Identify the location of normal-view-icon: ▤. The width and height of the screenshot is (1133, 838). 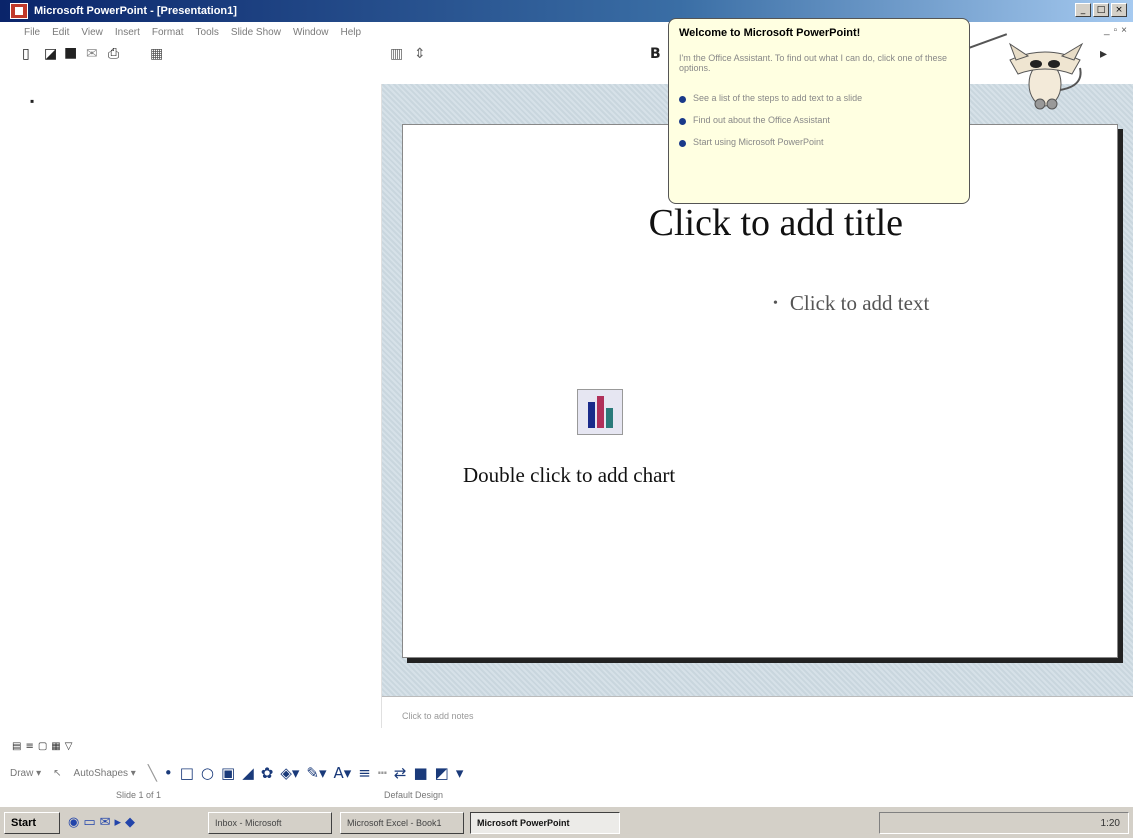
(16, 746).